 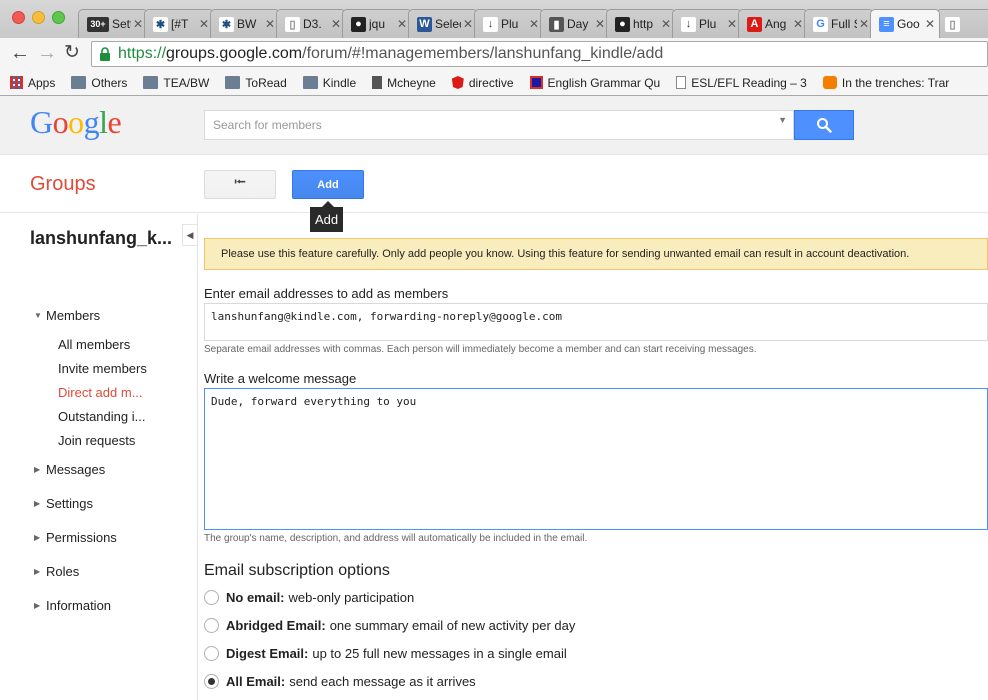 I want to click on option-title: No email:, so click(x=255, y=597).